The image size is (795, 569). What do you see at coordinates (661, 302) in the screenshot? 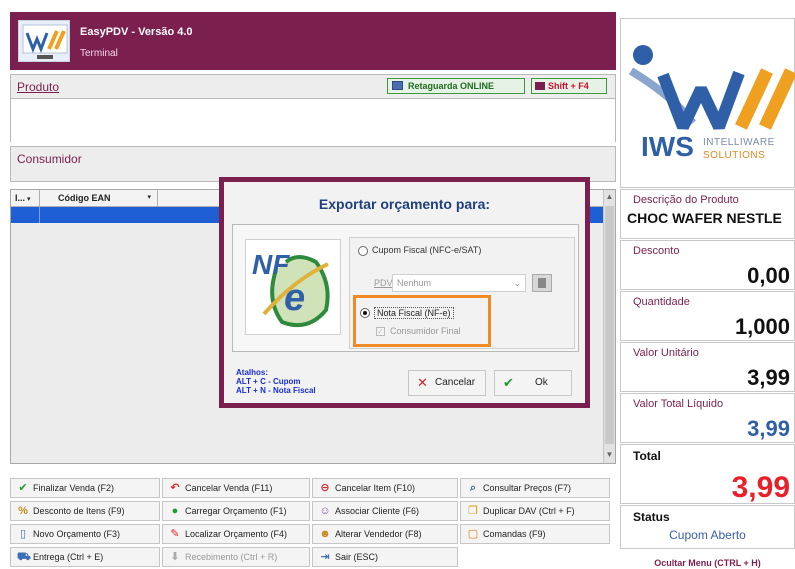
I see `quantidade-label: Quantidade` at bounding box center [661, 302].